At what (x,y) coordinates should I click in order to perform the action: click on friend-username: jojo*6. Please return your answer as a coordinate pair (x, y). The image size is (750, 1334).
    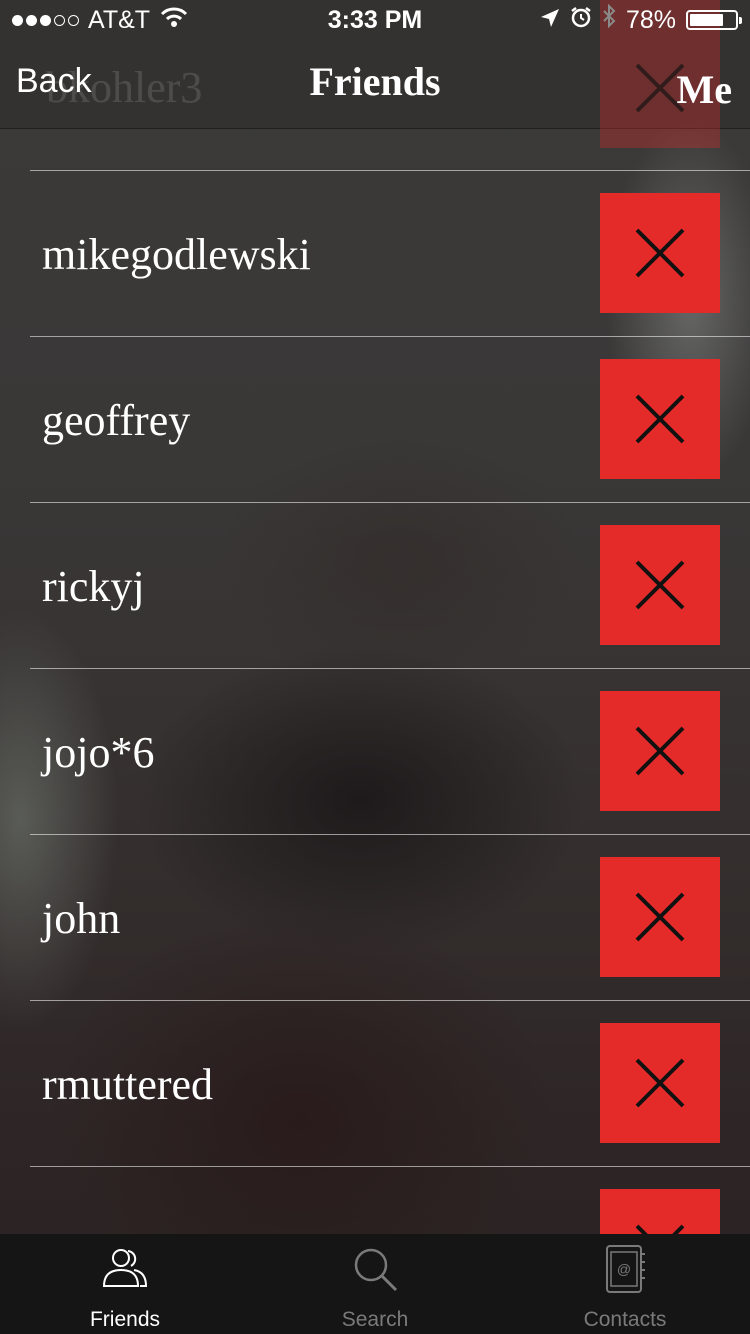
    Looking at the image, I should click on (98, 752).